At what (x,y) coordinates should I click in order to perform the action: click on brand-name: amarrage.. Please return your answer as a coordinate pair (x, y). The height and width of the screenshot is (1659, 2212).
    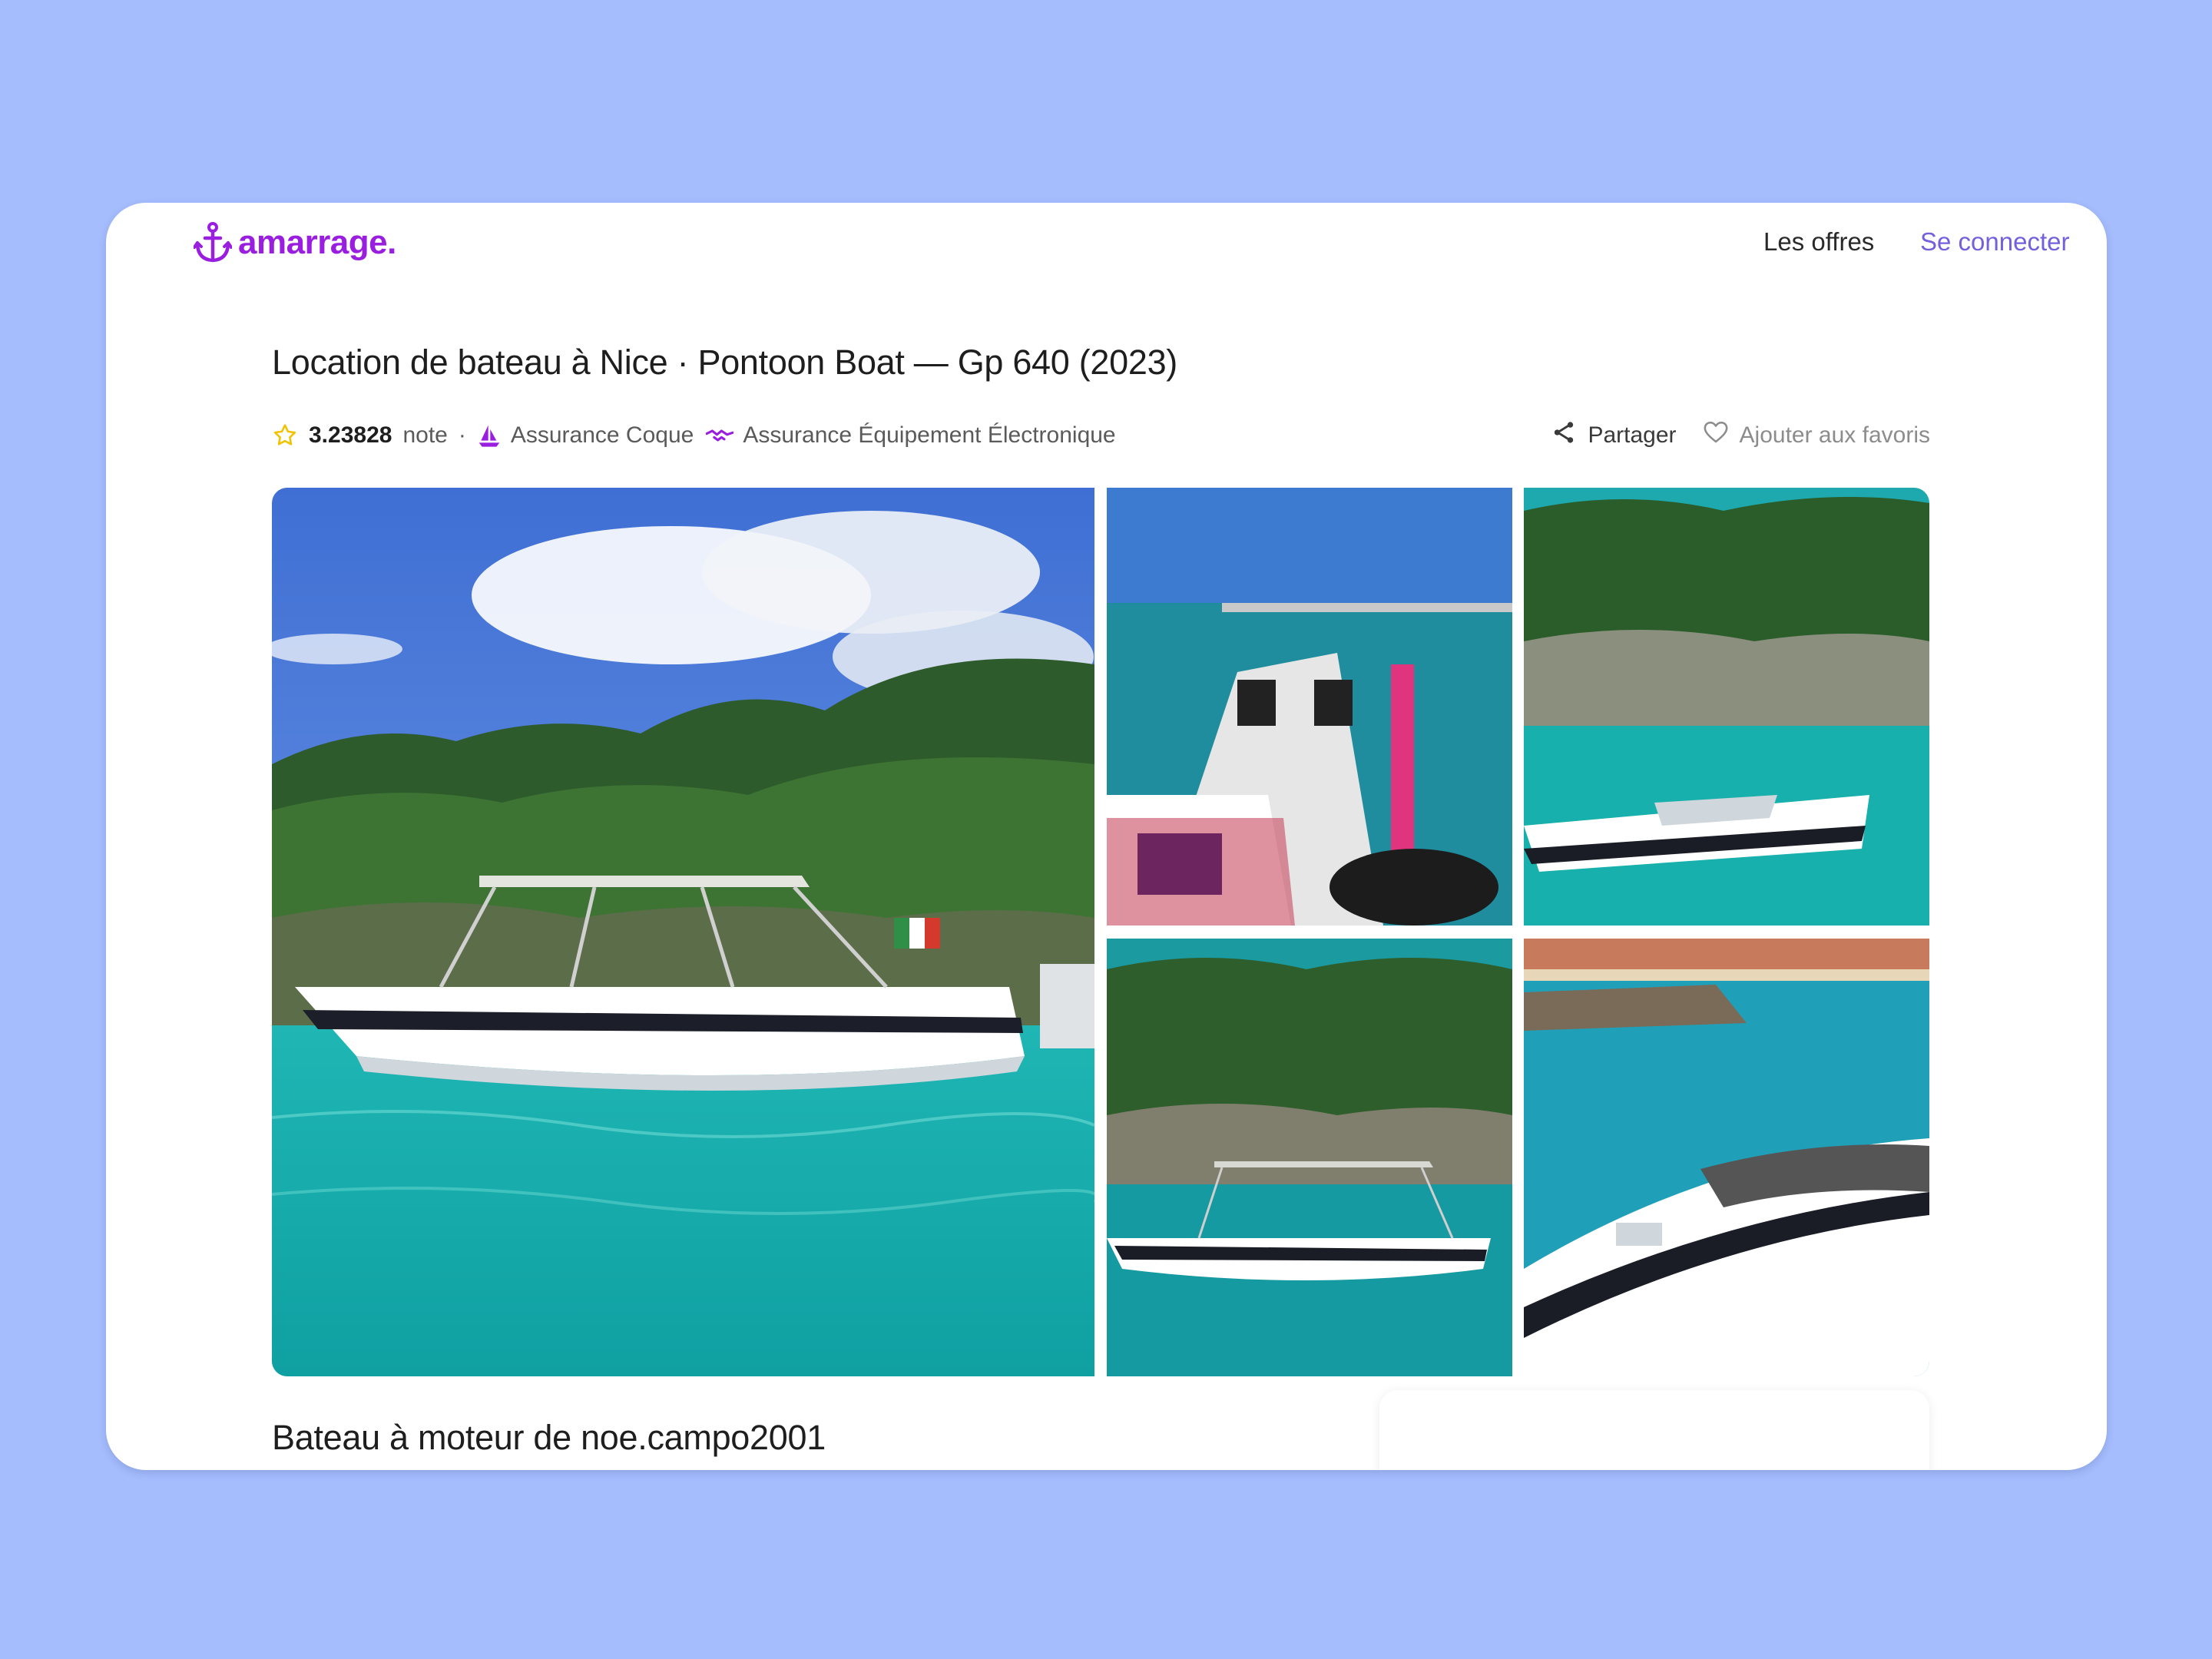
    Looking at the image, I should click on (317, 243).